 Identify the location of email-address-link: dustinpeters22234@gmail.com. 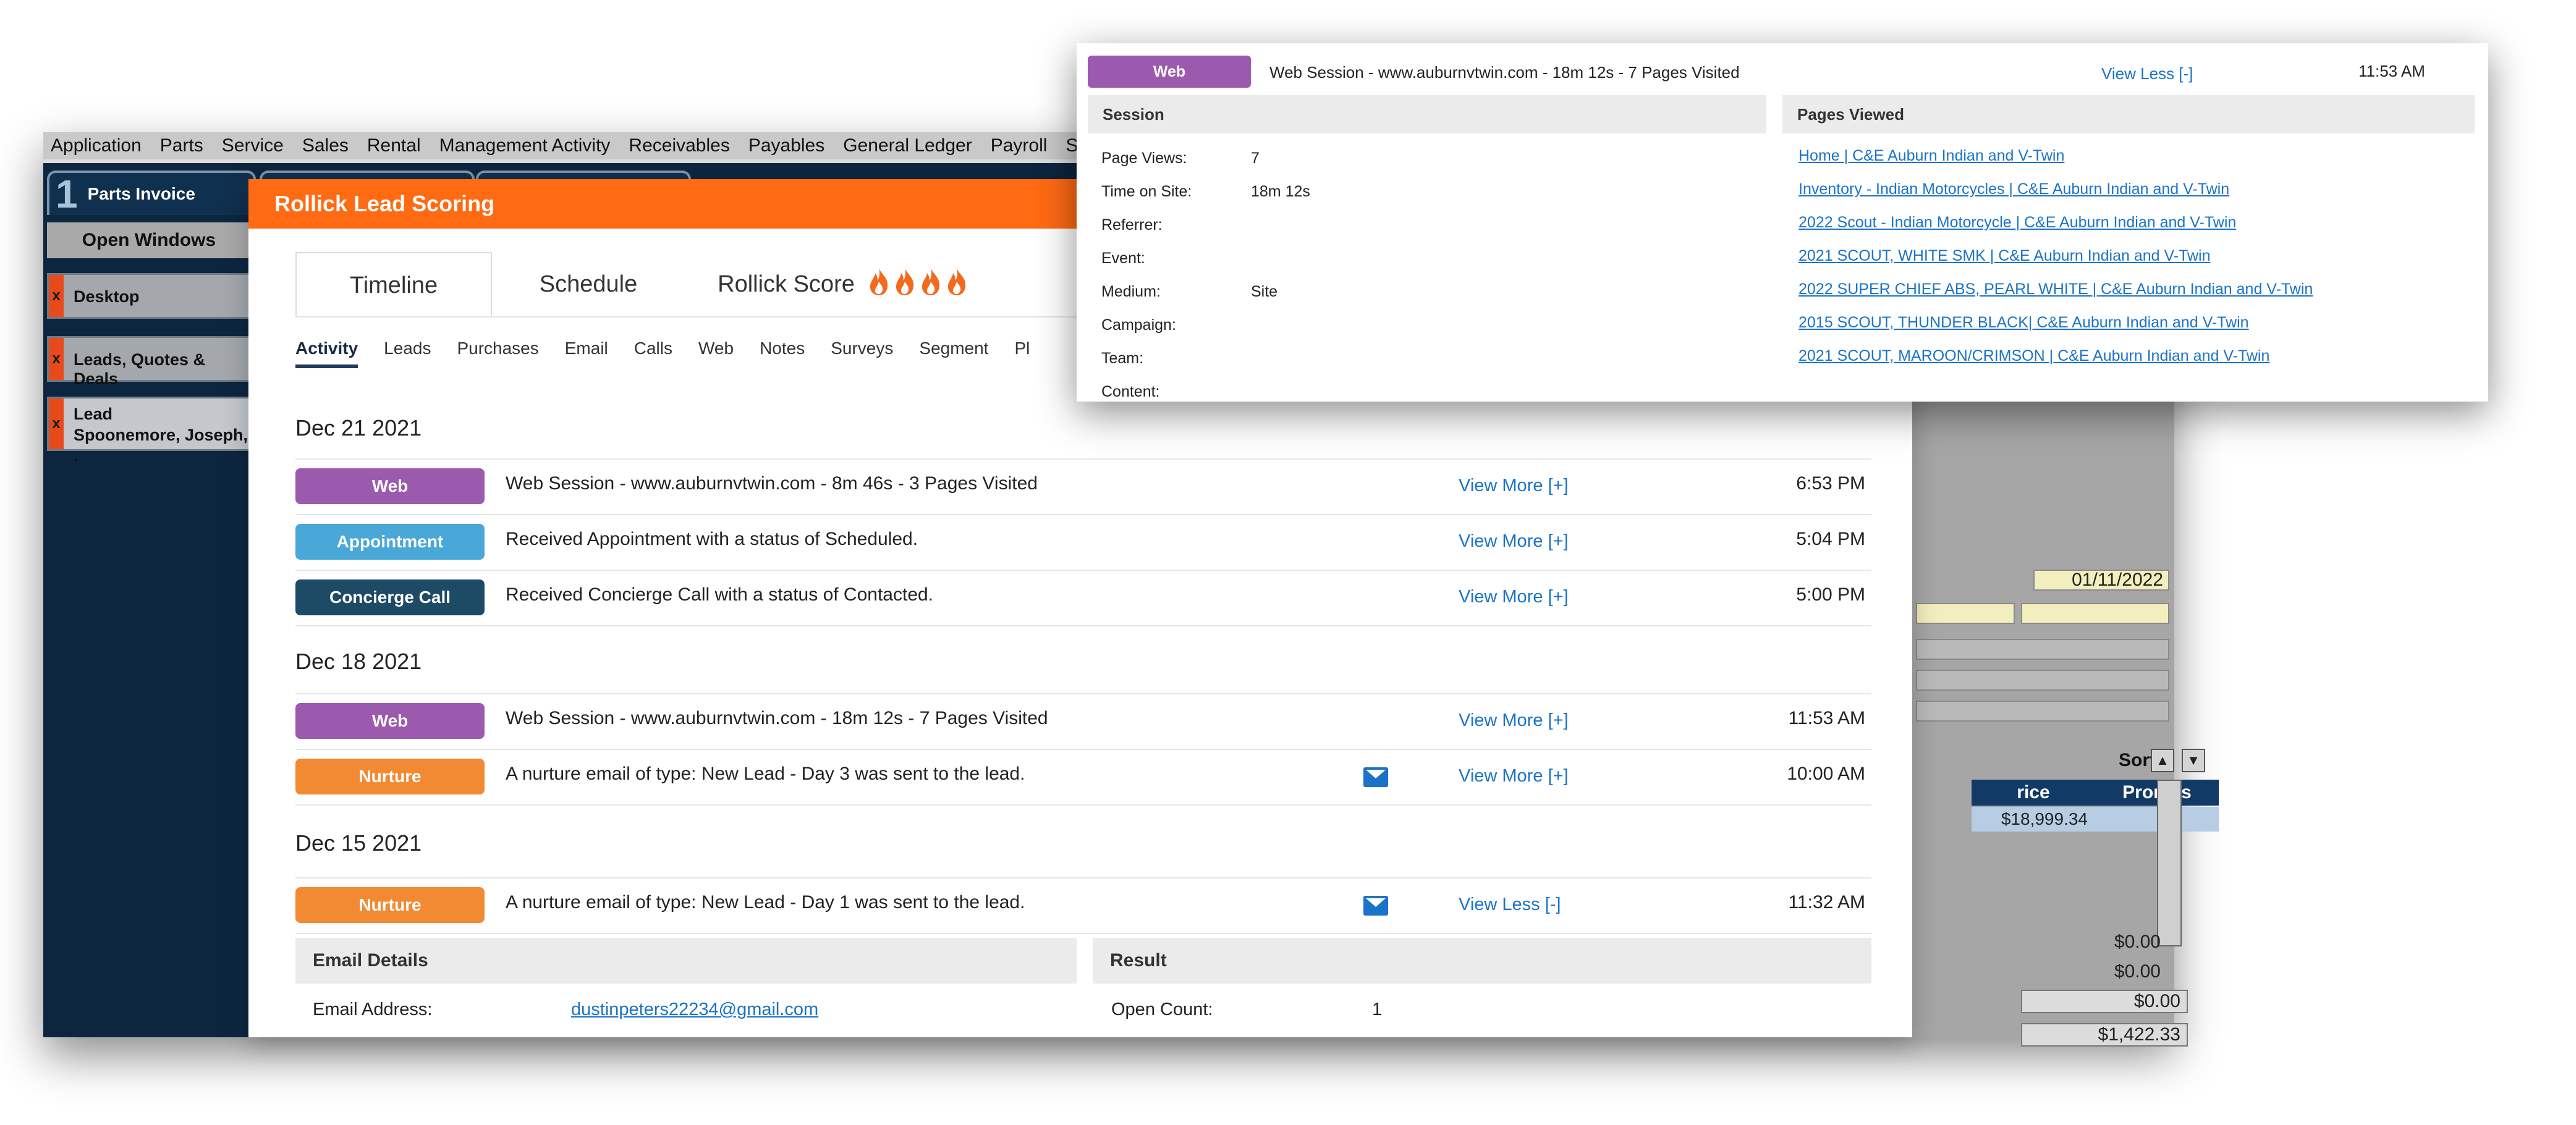
(694, 1010).